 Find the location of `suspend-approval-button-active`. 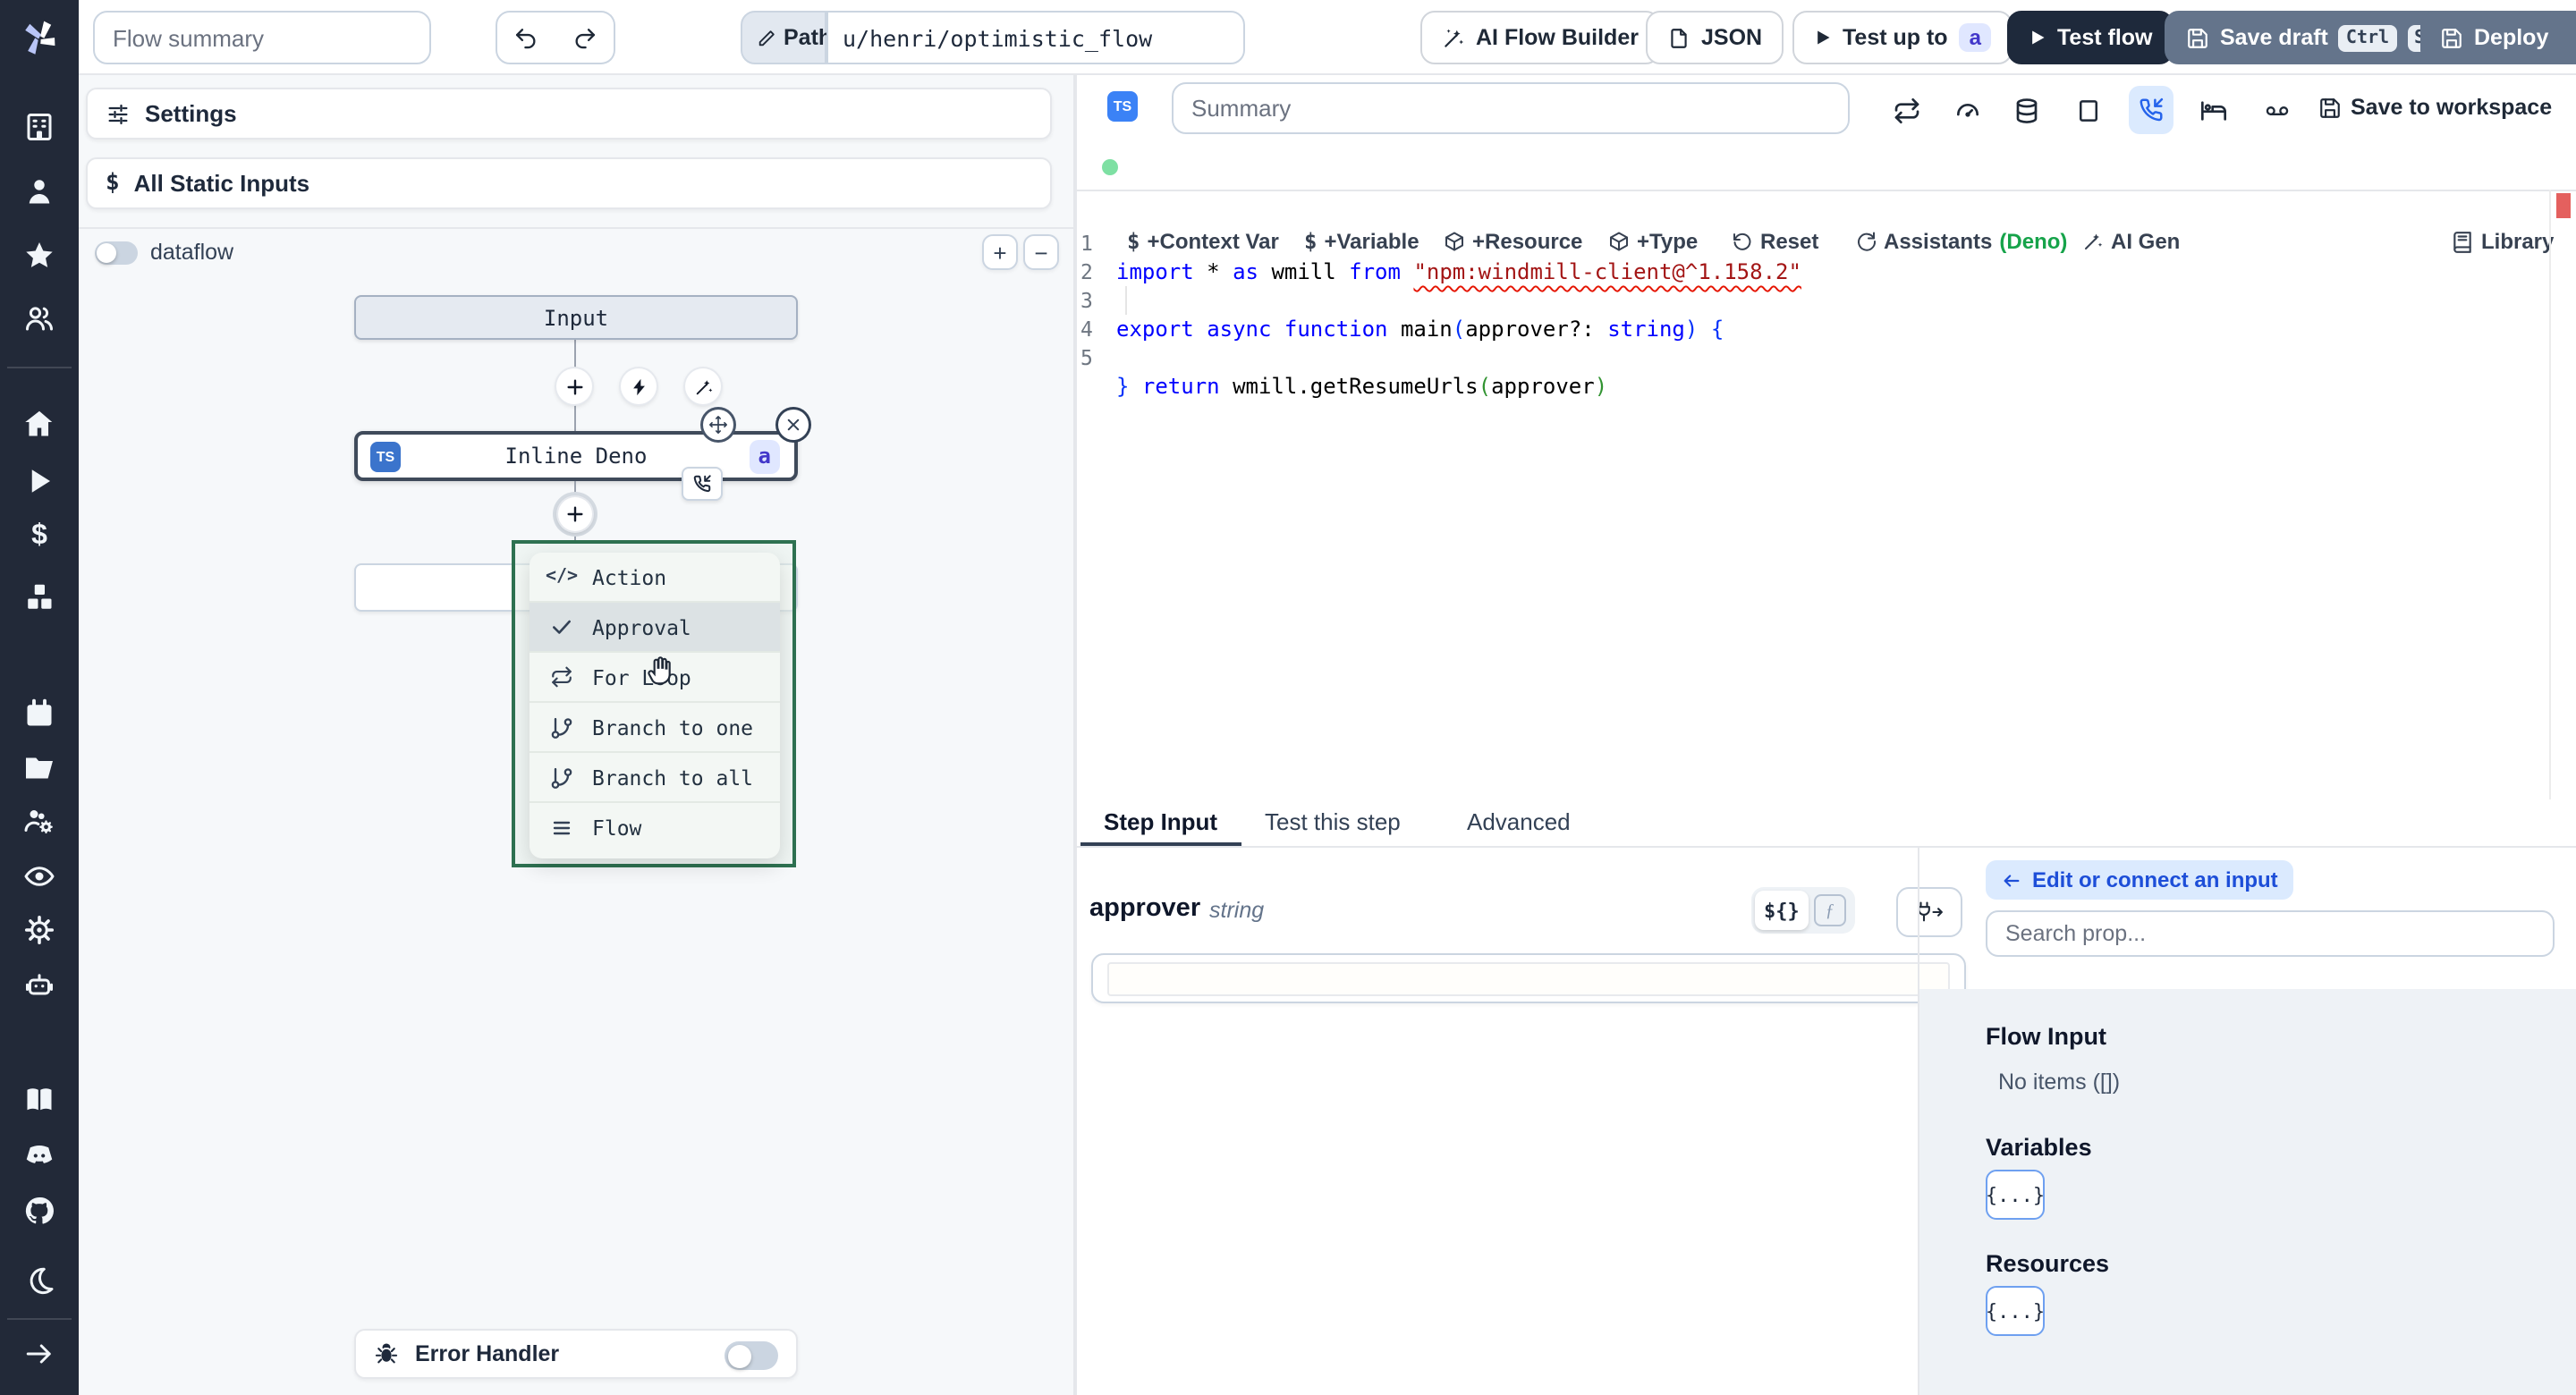

suspend-approval-button-active is located at coordinates (2151, 110).